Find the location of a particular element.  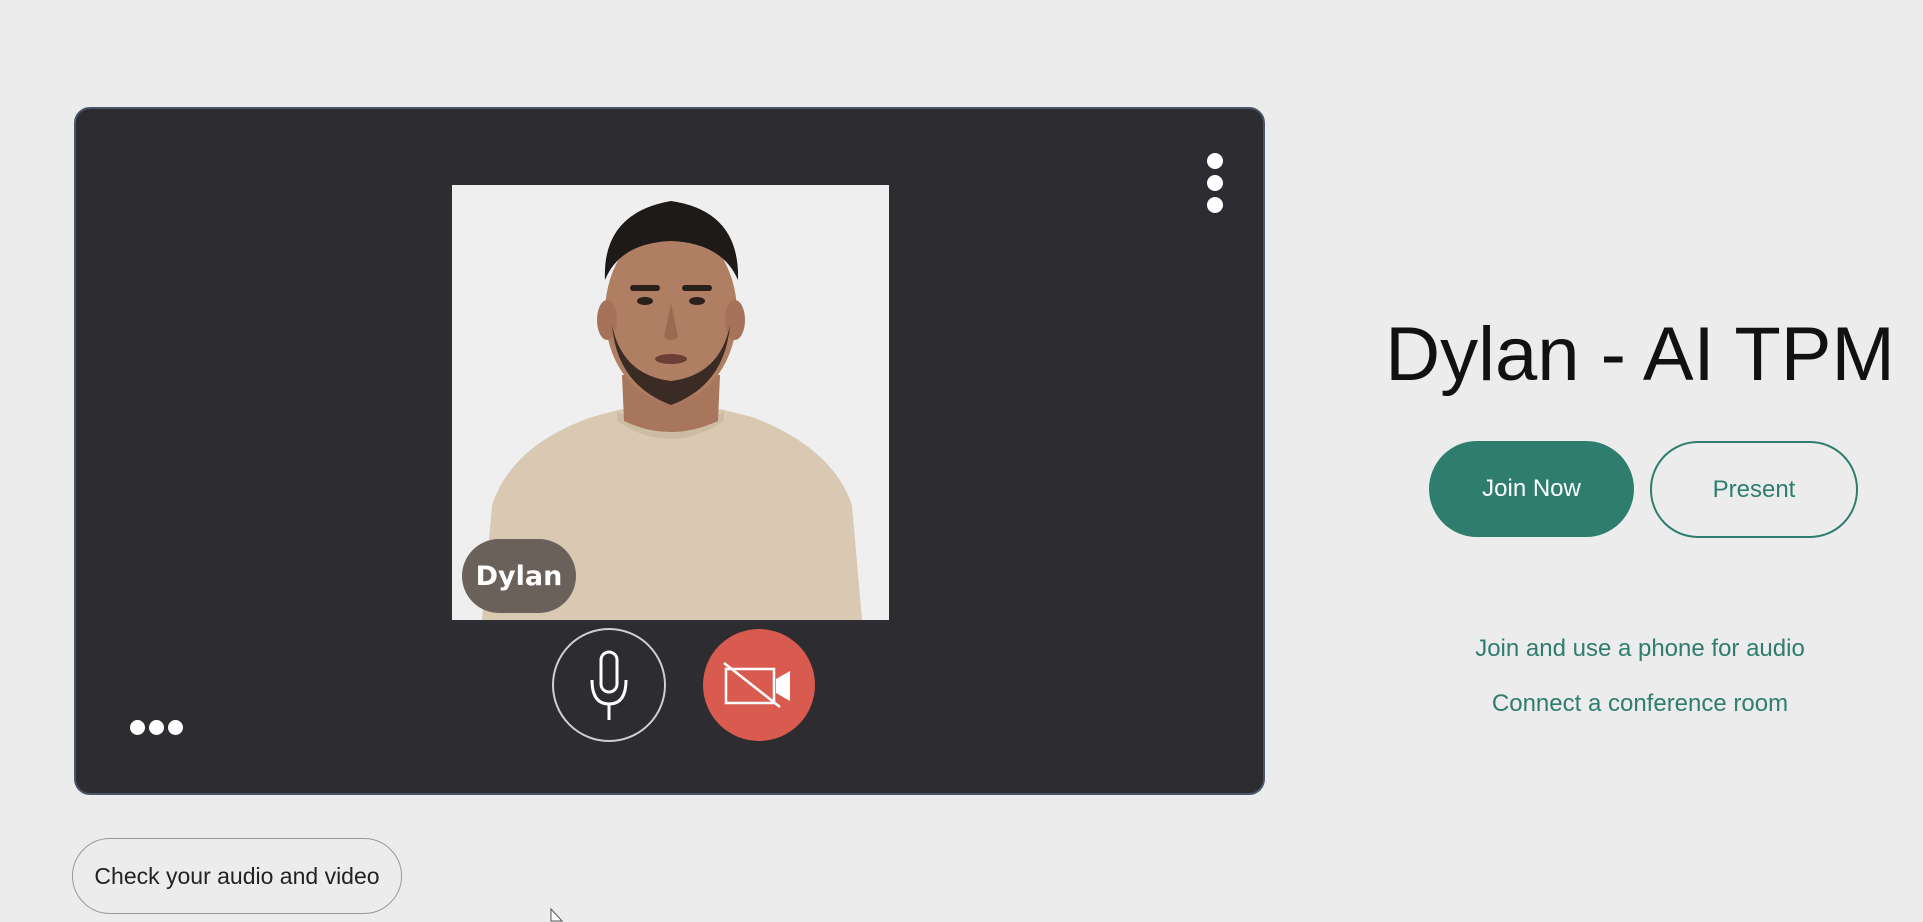

microphone-icon is located at coordinates (609, 685).